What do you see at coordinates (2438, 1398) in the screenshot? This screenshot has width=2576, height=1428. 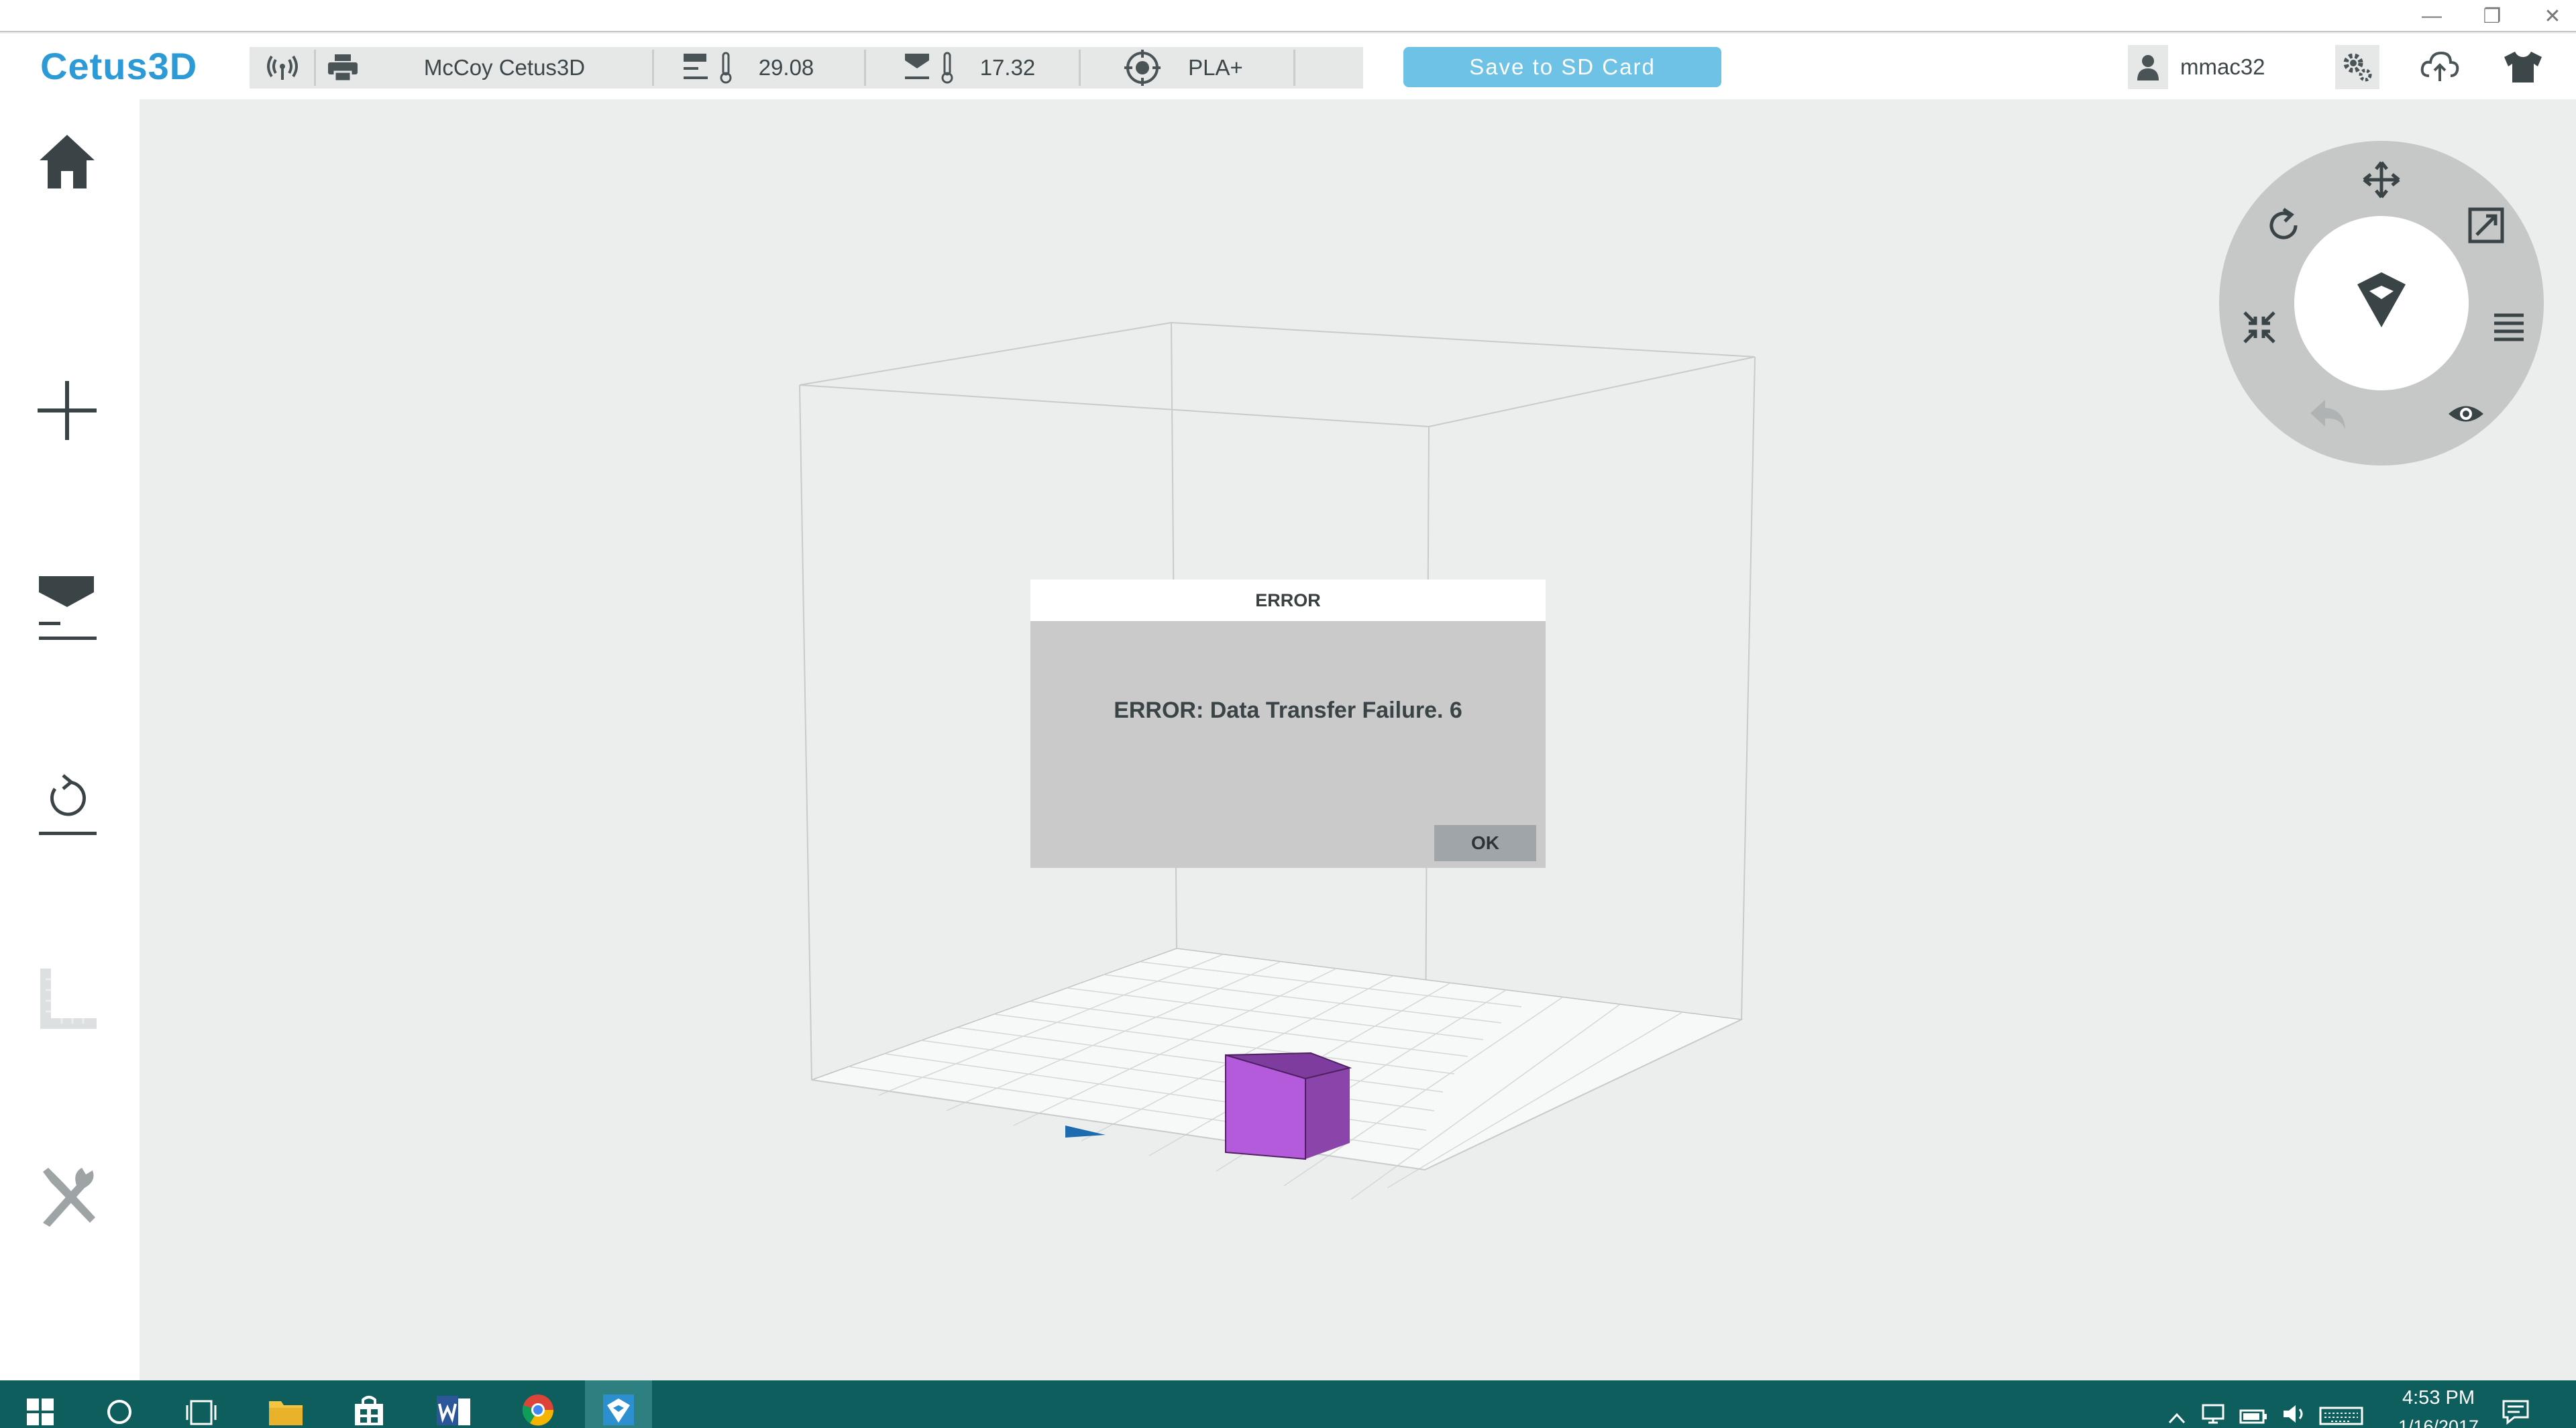 I see `taskbar-clock-time: 4:53 PM` at bounding box center [2438, 1398].